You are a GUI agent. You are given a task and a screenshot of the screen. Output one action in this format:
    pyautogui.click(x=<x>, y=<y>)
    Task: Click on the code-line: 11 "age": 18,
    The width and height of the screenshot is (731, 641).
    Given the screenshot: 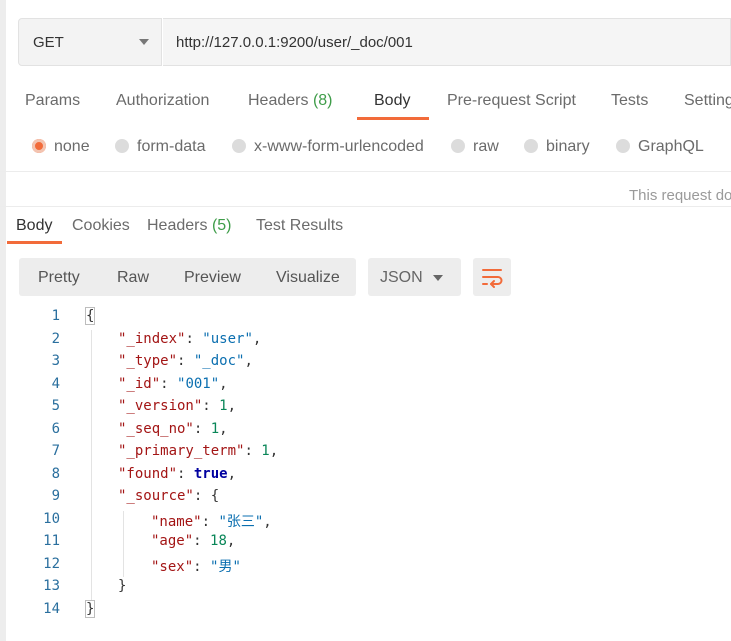 What is the action you would take?
    pyautogui.click(x=365, y=544)
    